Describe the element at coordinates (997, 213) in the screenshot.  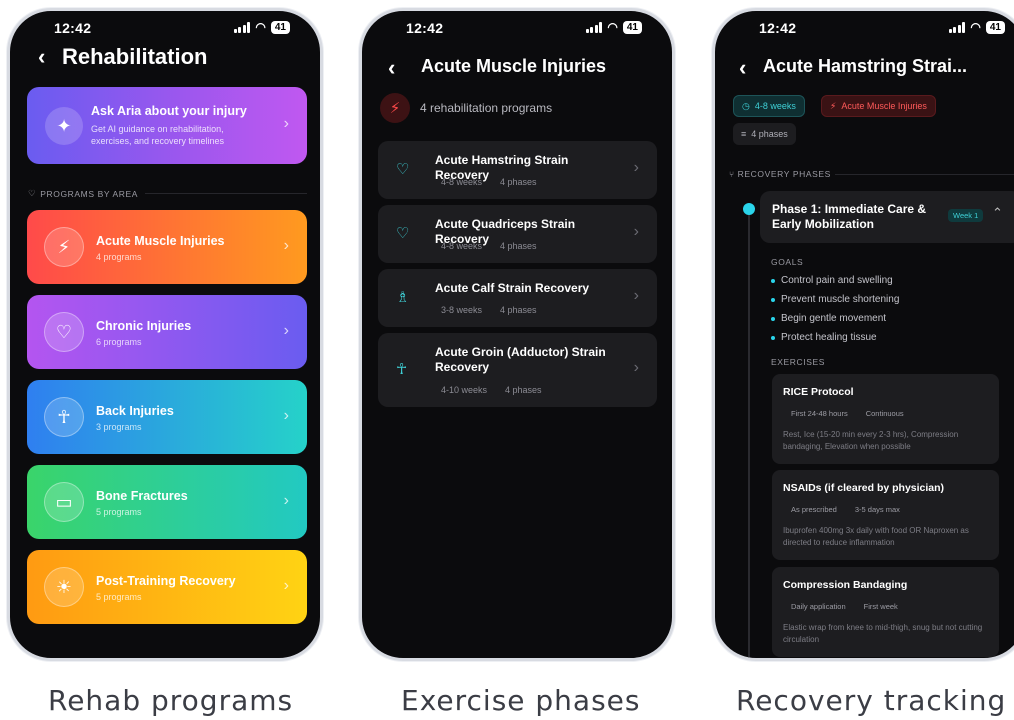
I see `chevron-up-icon: ⌃` at that location.